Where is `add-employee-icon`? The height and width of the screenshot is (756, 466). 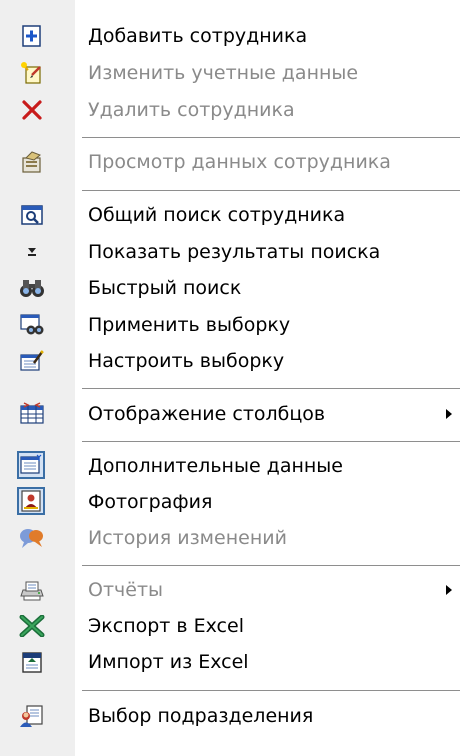 add-employee-icon is located at coordinates (32, 36).